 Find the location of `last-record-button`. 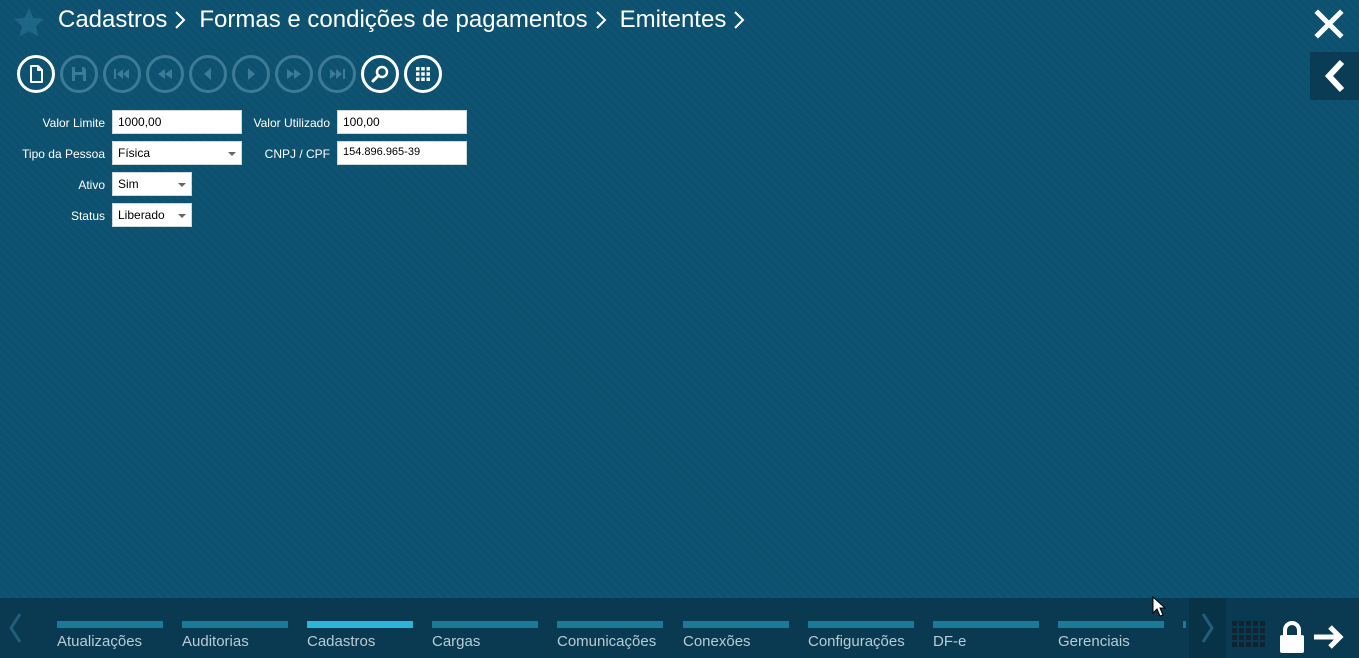

last-record-button is located at coordinates (337, 74).